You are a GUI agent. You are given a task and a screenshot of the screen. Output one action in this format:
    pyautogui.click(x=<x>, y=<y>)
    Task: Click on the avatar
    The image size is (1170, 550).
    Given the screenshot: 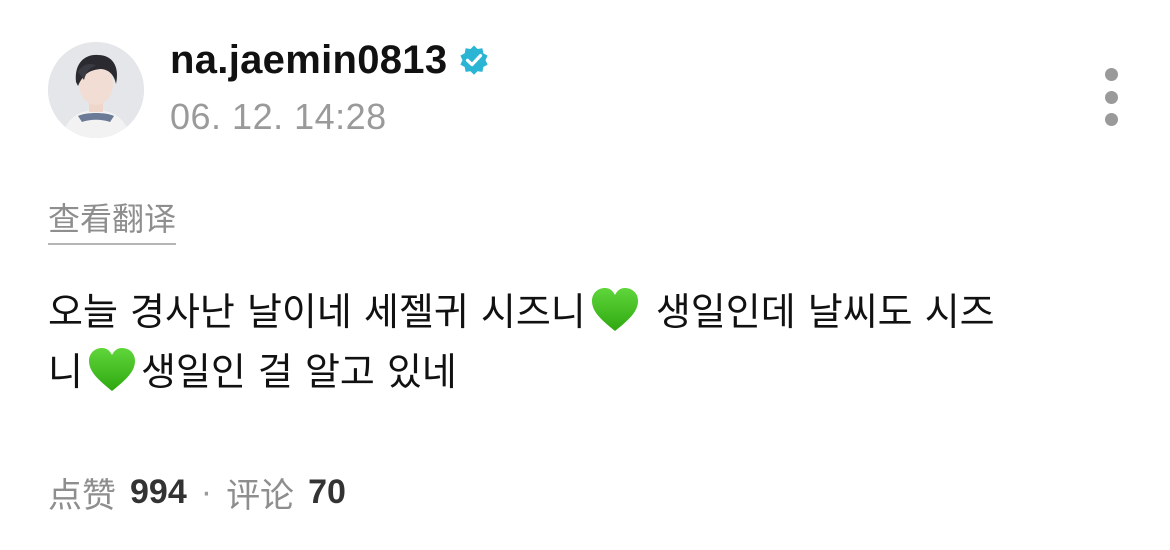 What is the action you would take?
    pyautogui.click(x=96, y=90)
    